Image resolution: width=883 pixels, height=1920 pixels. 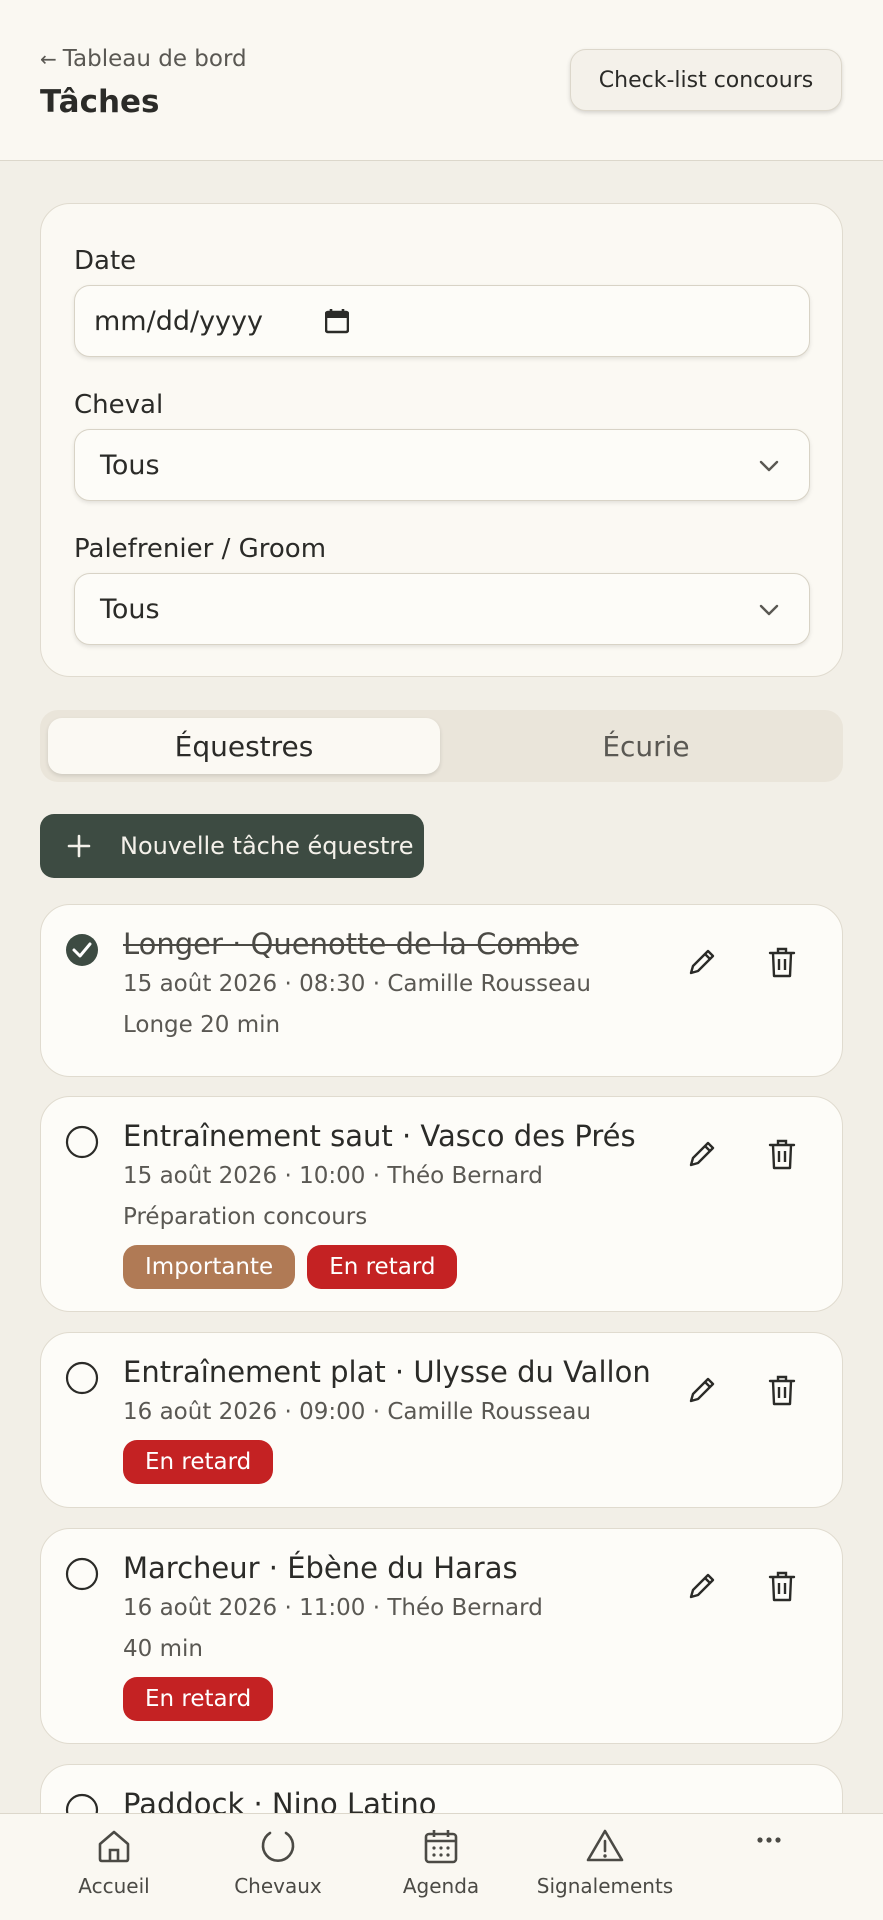 What do you see at coordinates (200, 549) in the screenshot?
I see `groom-filter-label: Palefrenier / Groom` at bounding box center [200, 549].